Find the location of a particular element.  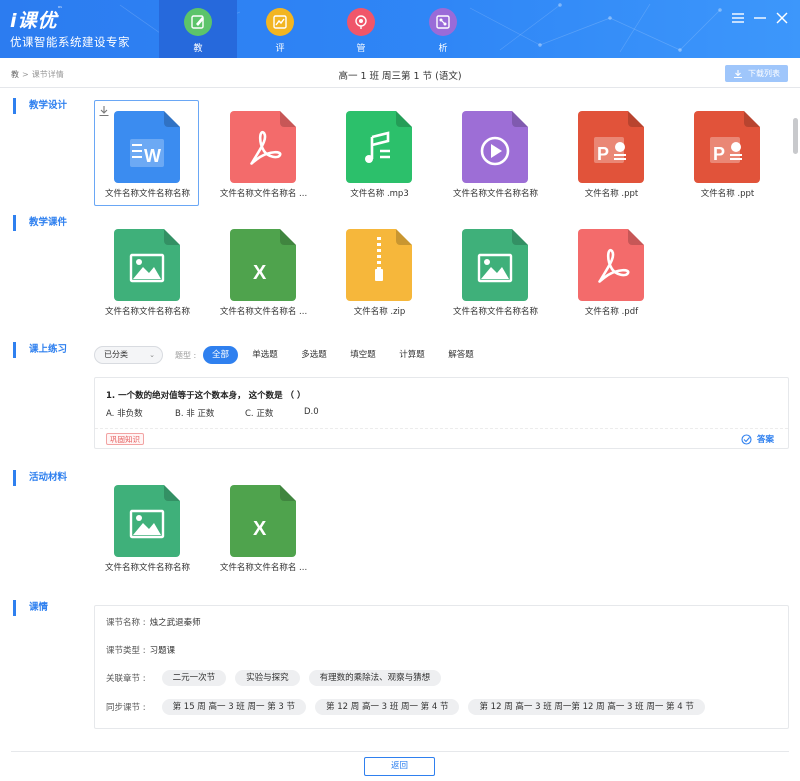

svg-text: X is located at coordinates (260, 529).